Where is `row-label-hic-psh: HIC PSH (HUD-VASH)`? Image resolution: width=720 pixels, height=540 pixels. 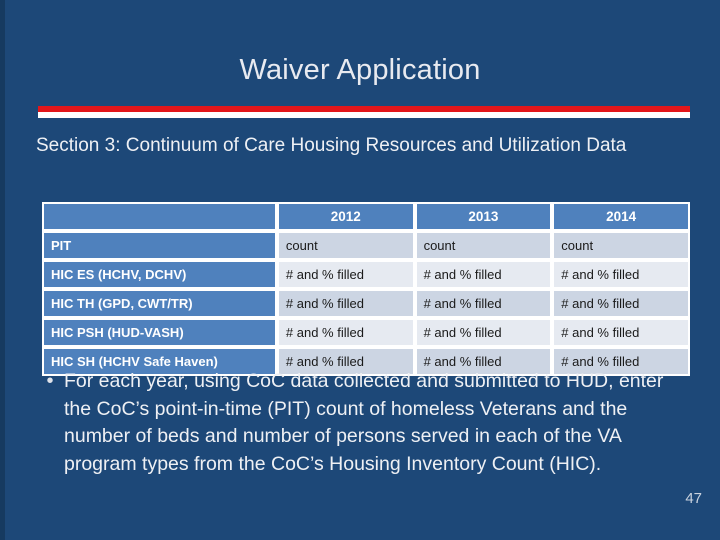 row-label-hic-psh: HIC PSH (HUD-VASH) is located at coordinates (159, 332).